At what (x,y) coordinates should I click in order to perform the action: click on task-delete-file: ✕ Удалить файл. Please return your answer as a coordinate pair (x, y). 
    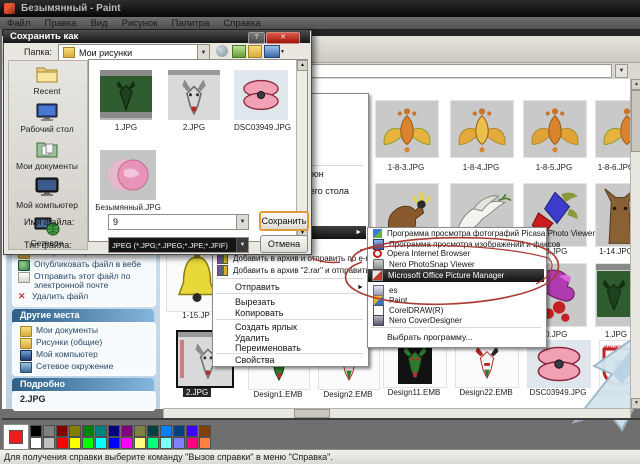
    Looking at the image, I should click on (87, 296).